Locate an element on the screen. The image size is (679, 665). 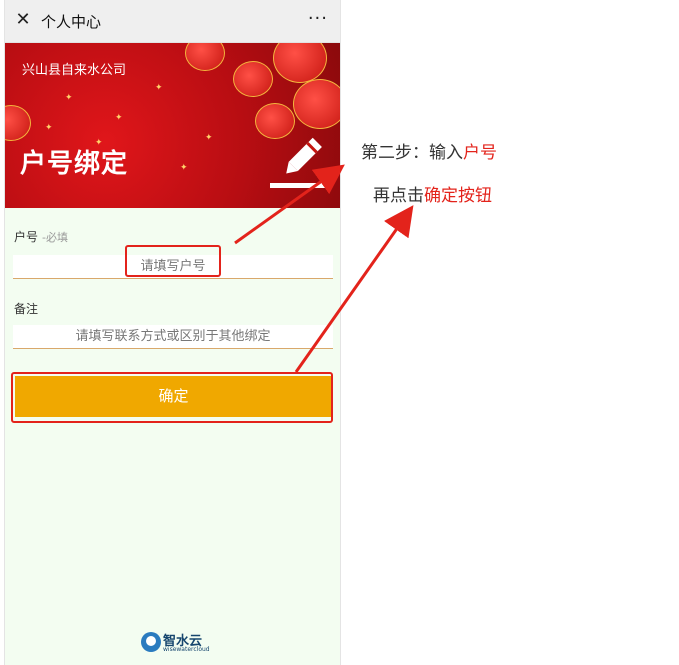
arrow-to-confirm-text is located at coordinates (354, 289).